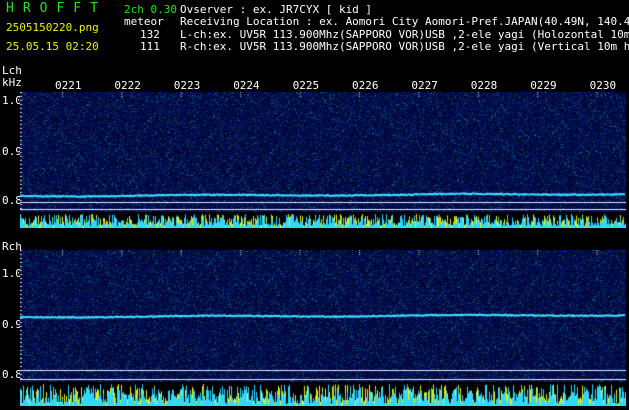 This screenshot has width=629, height=410. What do you see at coordinates (246, 85) in the screenshot?
I see `time-tick-0224: 0224` at bounding box center [246, 85].